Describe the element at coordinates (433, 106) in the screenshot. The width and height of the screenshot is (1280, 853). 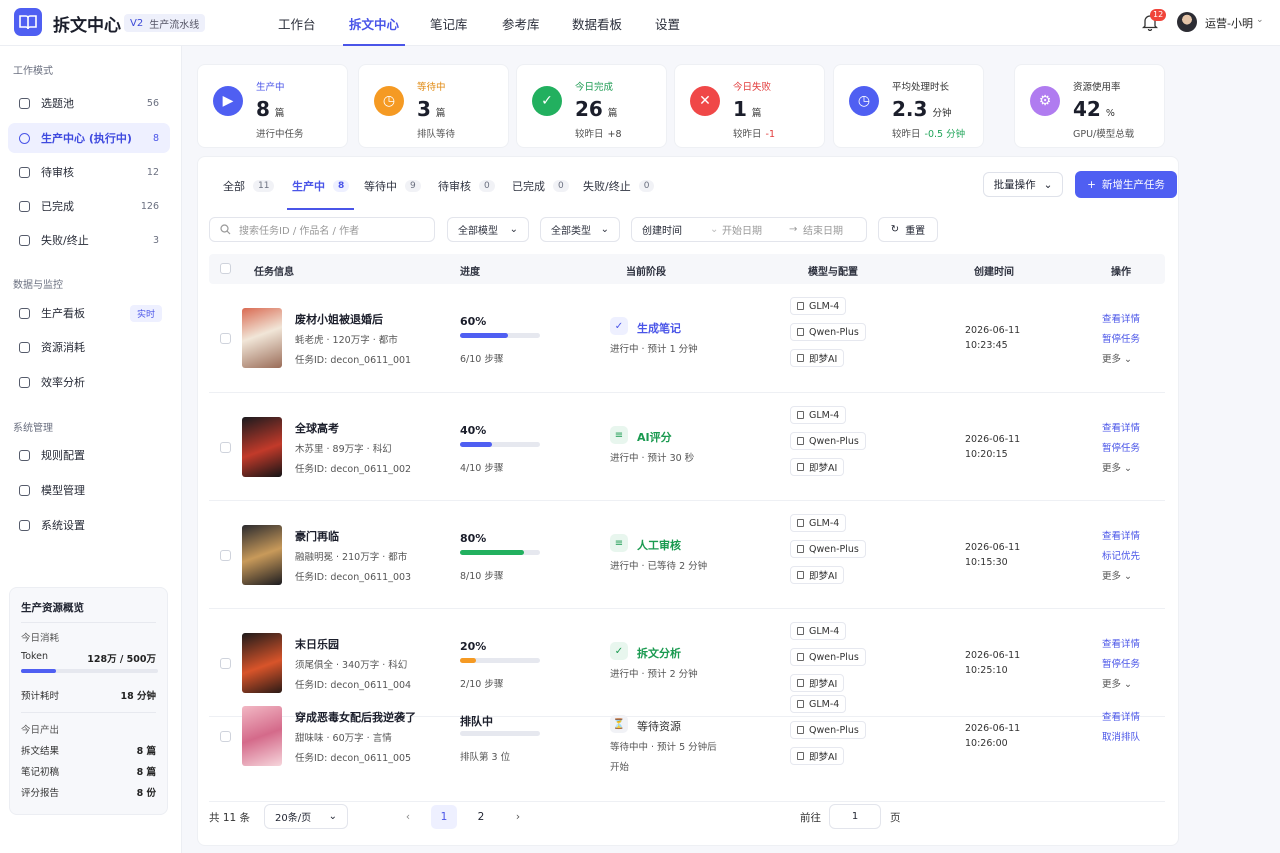
I see `stat-card: ◷ 等待中 3 篇排队等待` at that location.